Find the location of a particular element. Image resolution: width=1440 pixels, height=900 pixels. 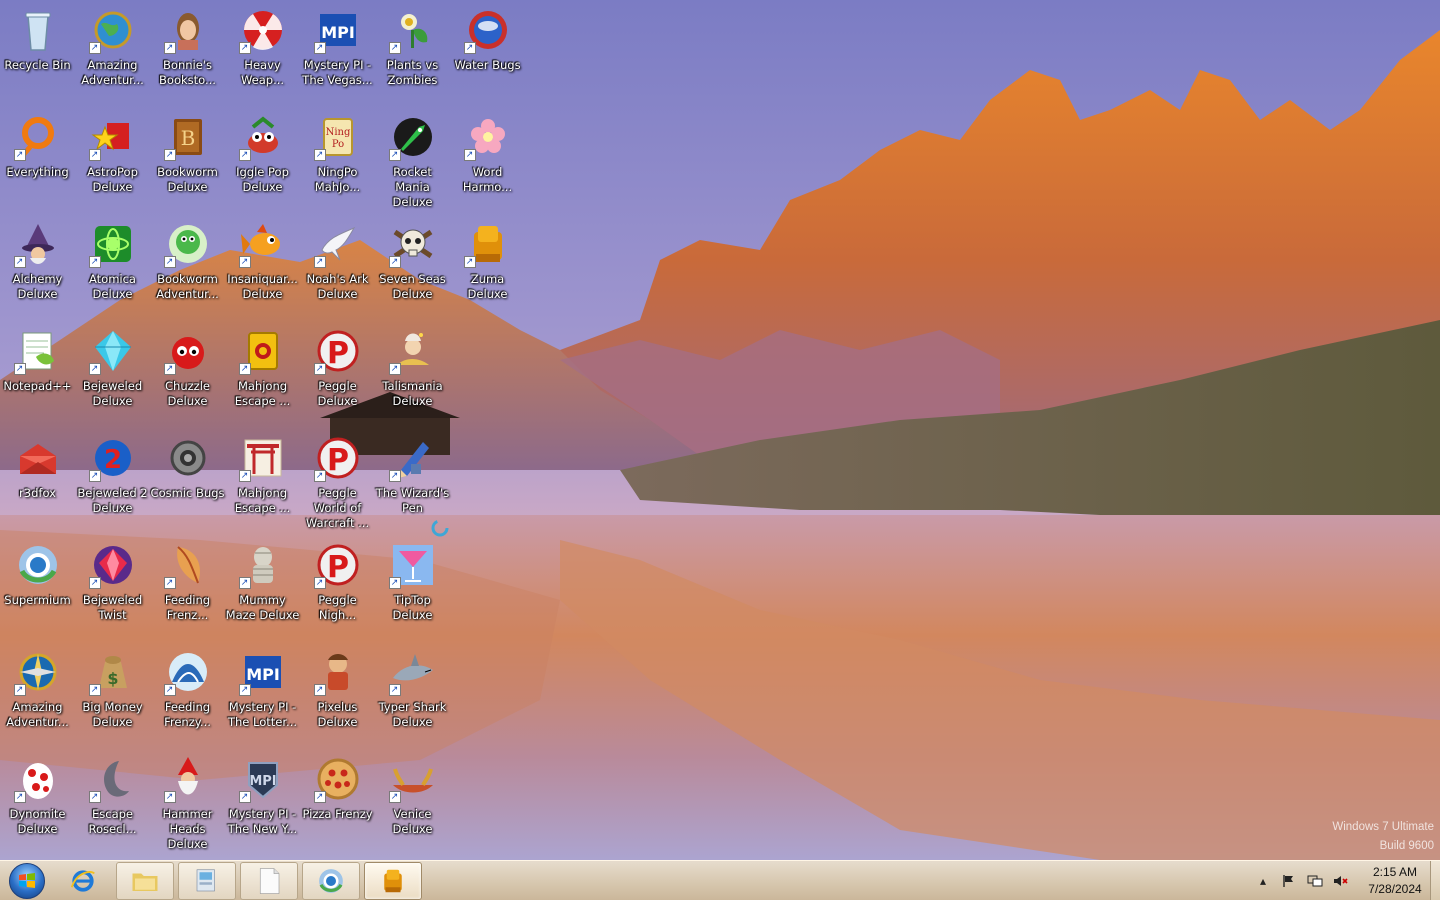

money-bag-icon: $ ↗ is located at coordinates (112, 672).